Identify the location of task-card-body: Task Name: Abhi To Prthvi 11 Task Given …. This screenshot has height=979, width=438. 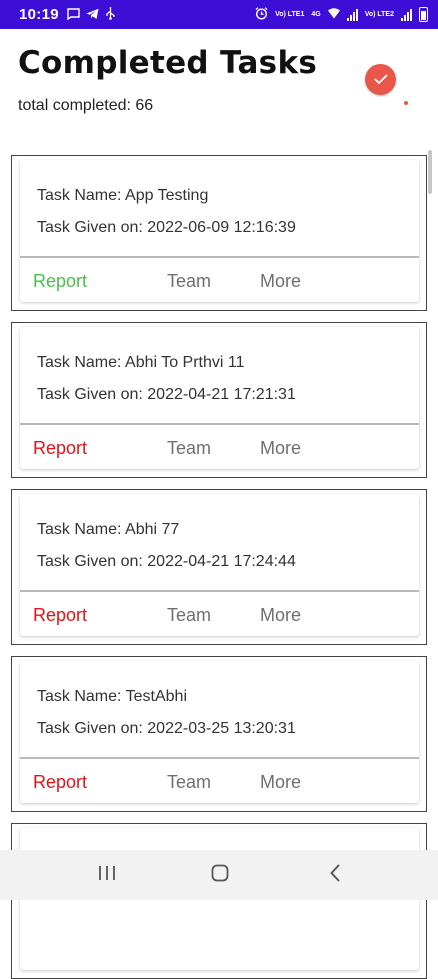
(219, 398).